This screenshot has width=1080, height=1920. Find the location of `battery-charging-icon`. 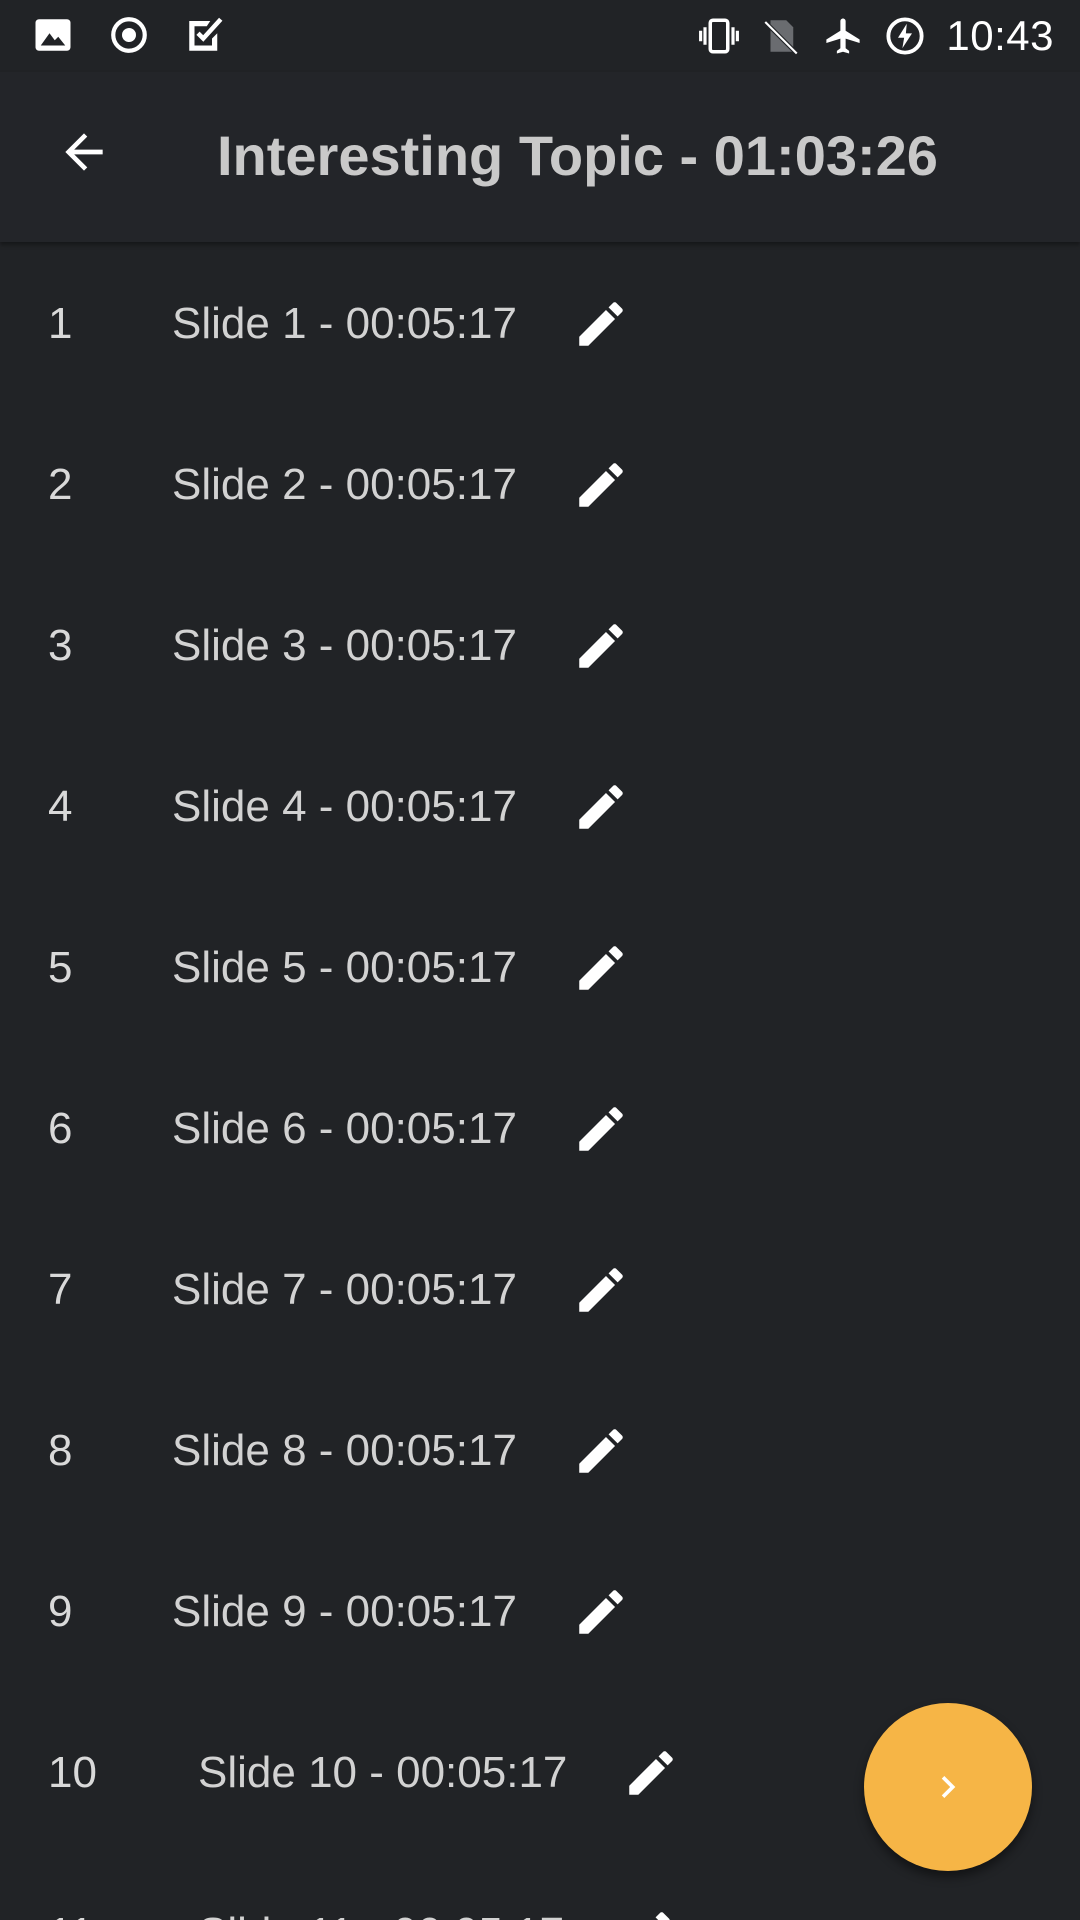

battery-charging-icon is located at coordinates (905, 36).